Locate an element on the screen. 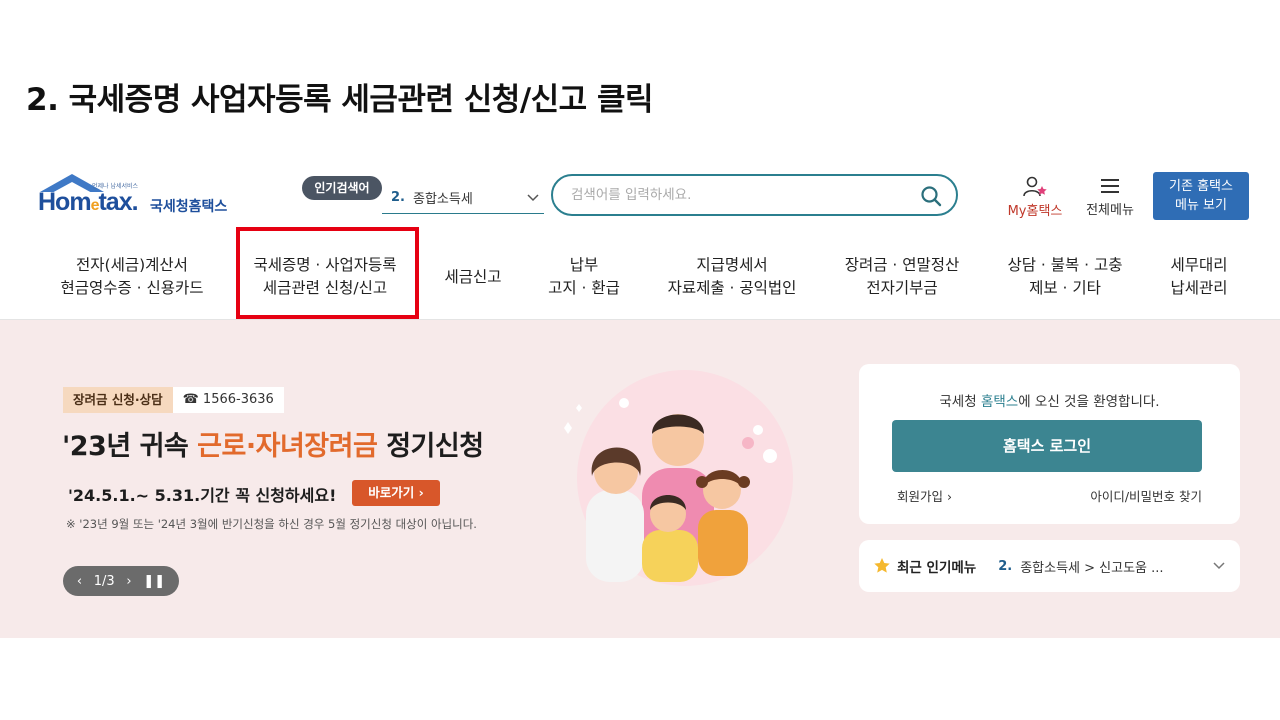  nav-label-line2: 고지 · 환급 is located at coordinates (584, 288).